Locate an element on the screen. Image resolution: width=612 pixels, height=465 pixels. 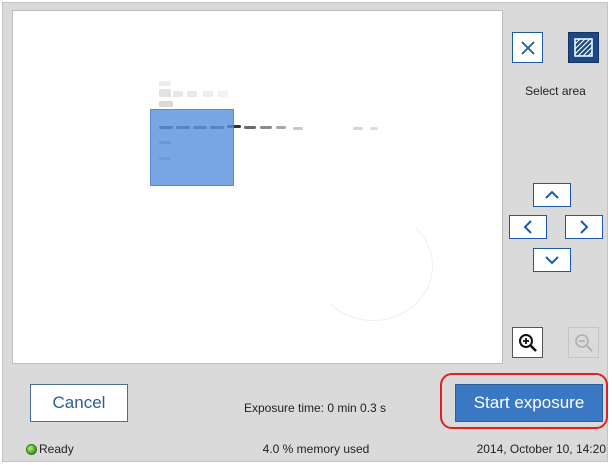
chevron-left-icon is located at coordinates (527, 227).